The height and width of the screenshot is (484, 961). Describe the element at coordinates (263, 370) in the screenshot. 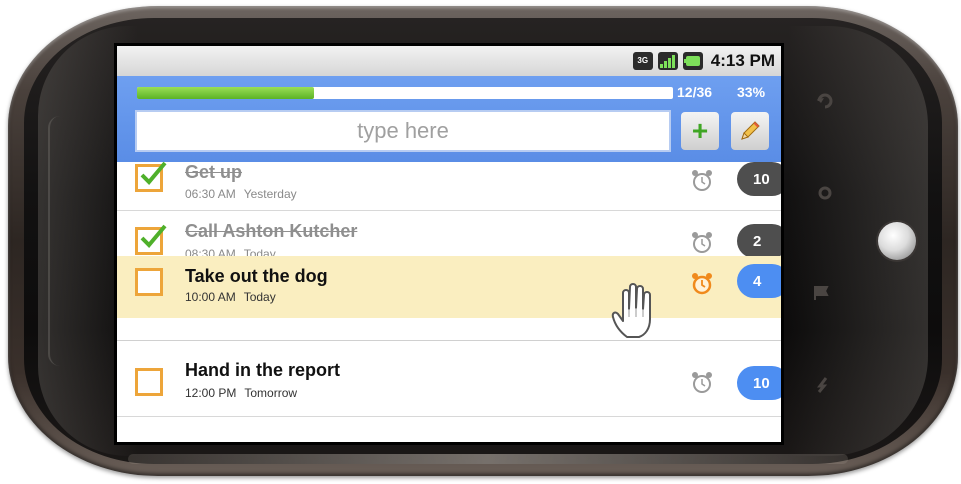

I see `task-title: Hand in the report` at that location.